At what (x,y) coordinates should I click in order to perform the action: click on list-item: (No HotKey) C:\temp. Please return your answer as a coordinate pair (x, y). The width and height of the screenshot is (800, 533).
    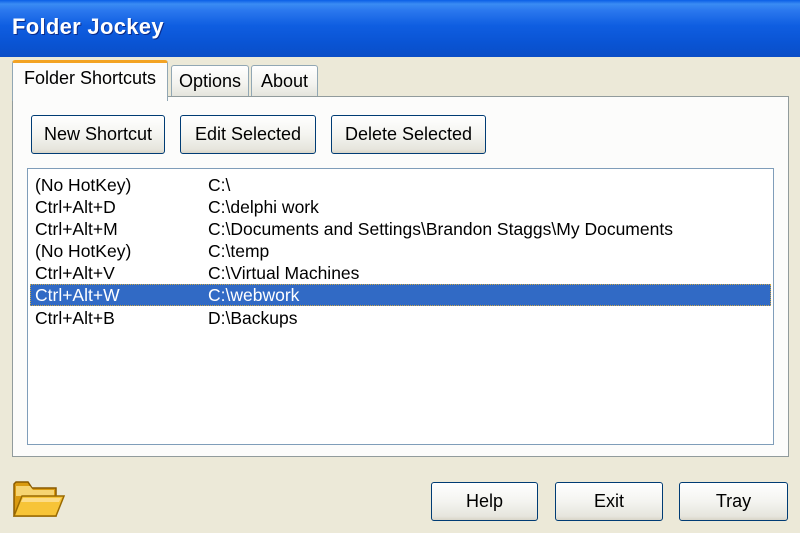
    Looking at the image, I should click on (400, 251).